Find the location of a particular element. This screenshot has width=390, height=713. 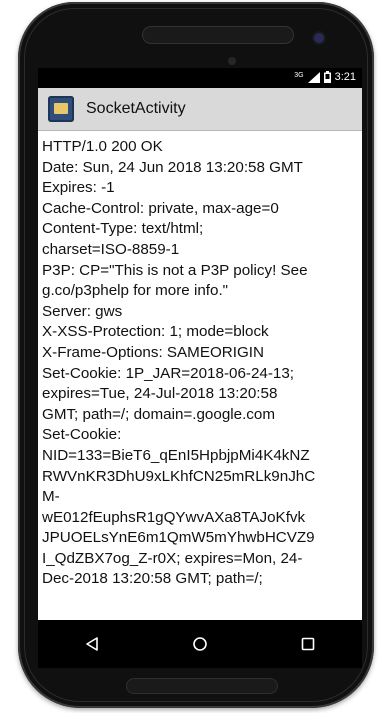

response-line: Server: gws is located at coordinates (82, 311).